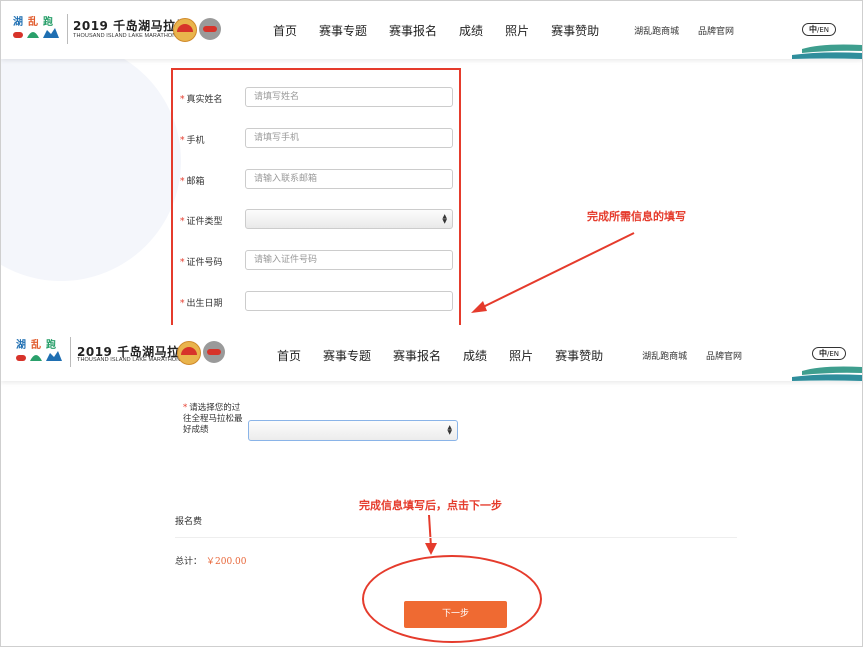 The image size is (863, 647). I want to click on fee-divider, so click(456, 537).